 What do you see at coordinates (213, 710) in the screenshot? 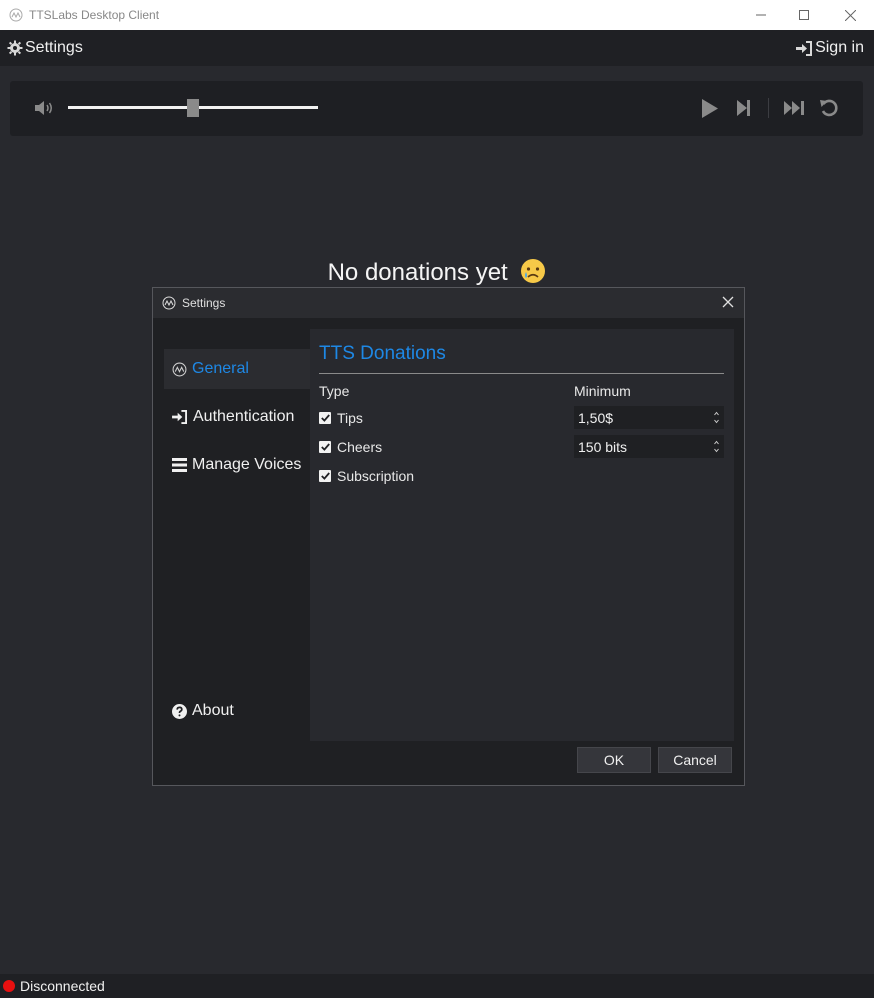
I see `nav-label-about: About` at bounding box center [213, 710].